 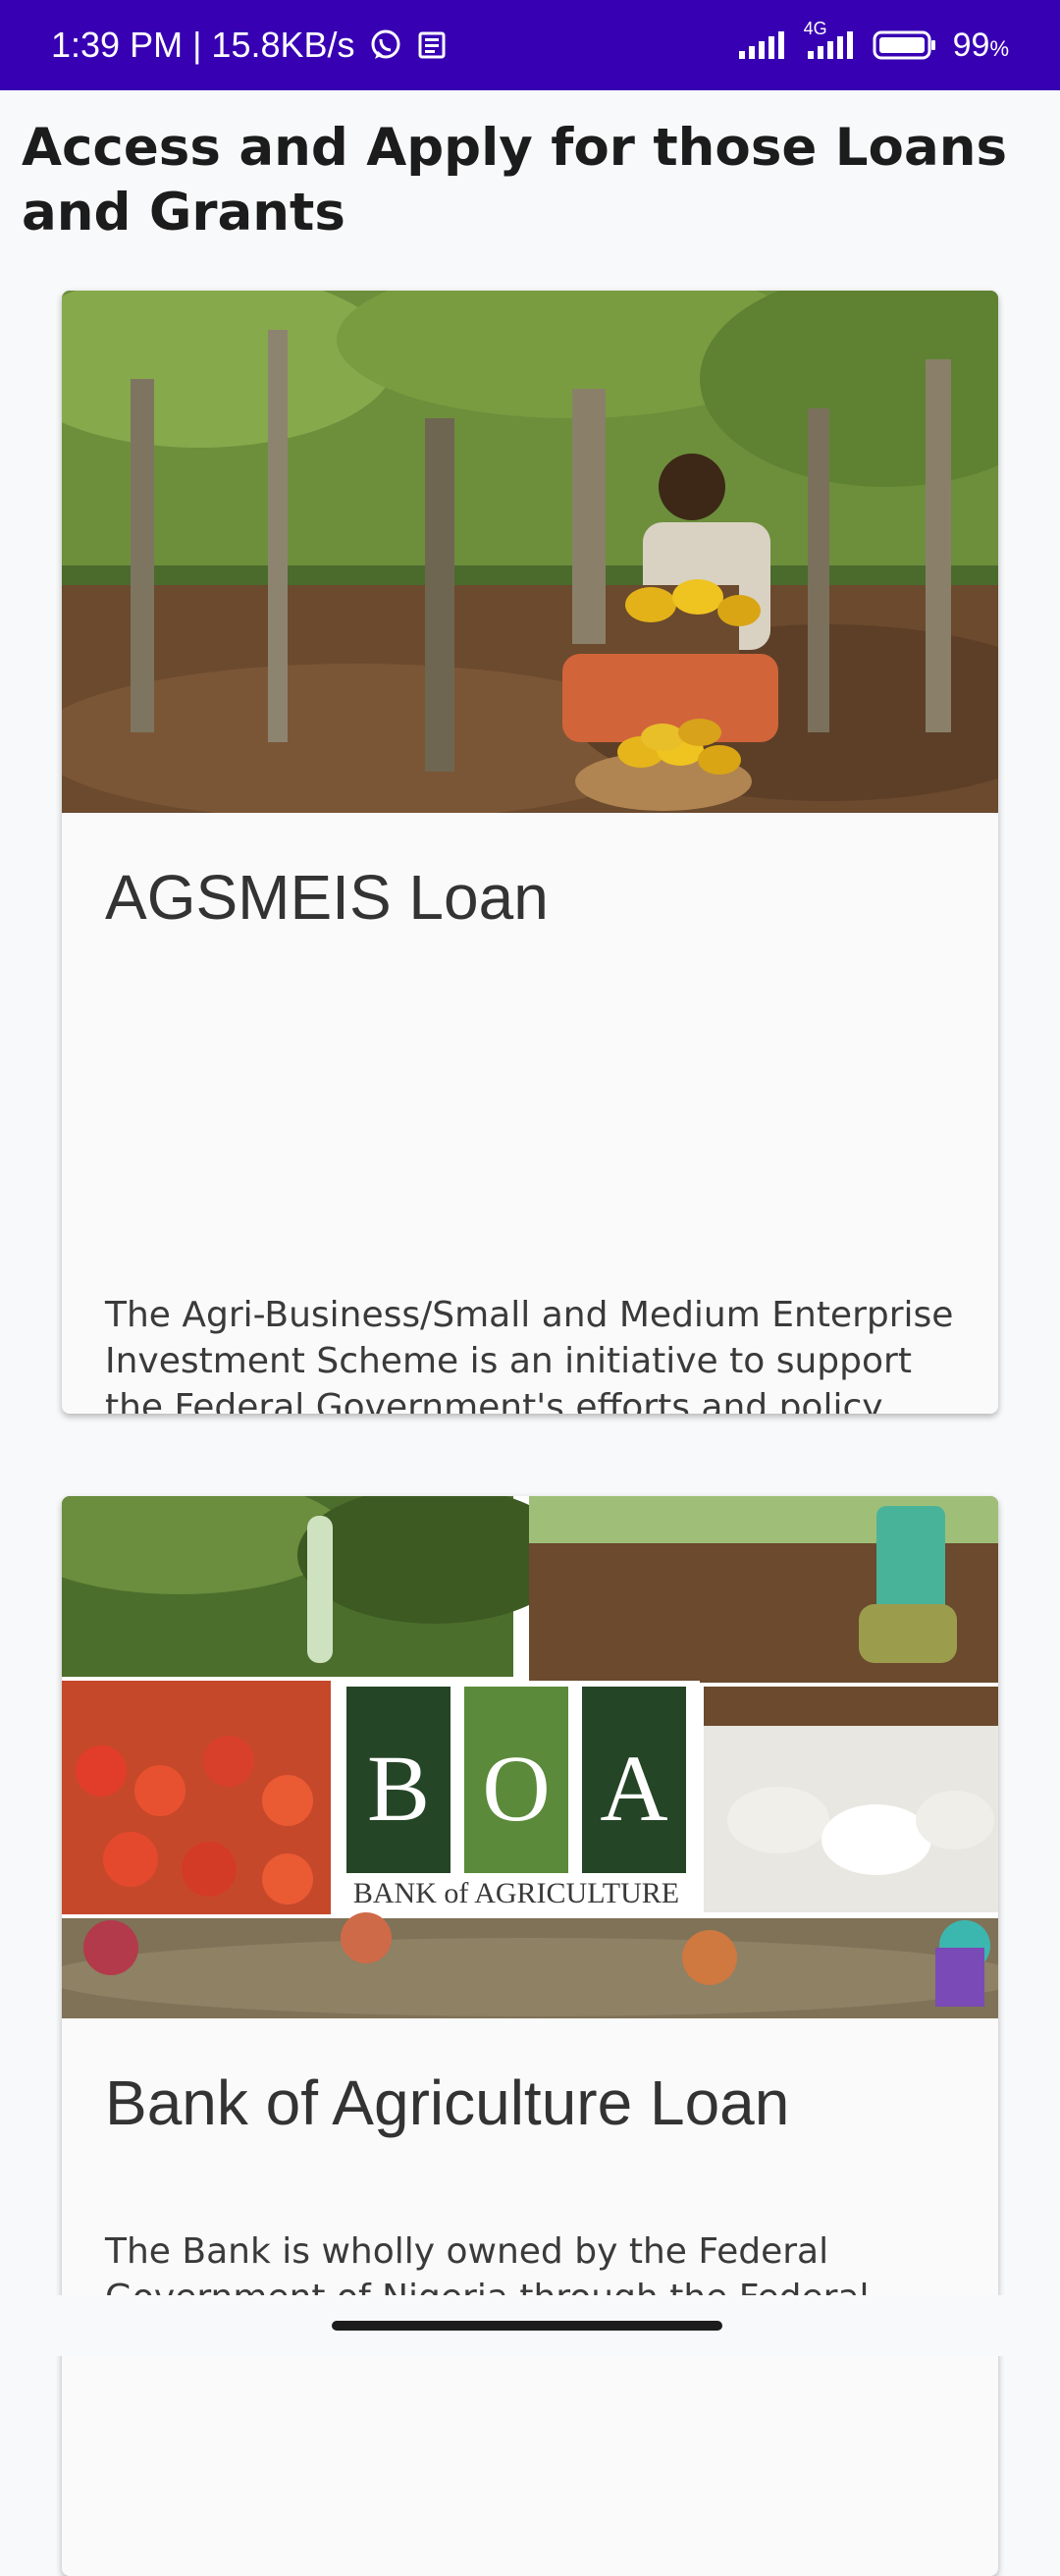 I want to click on home-gesture-handle, so click(x=527, y=2326).